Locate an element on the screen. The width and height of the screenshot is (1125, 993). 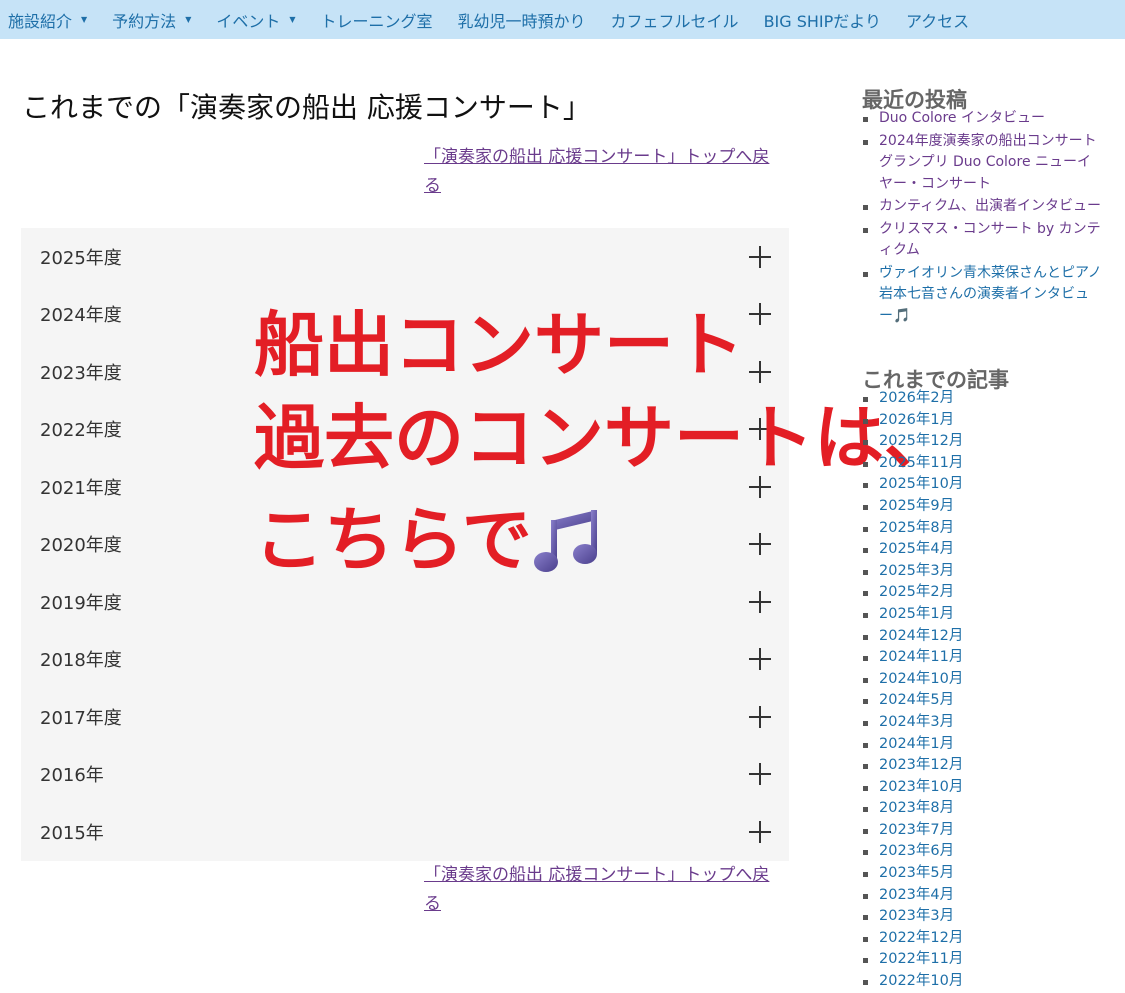
archive-link: 2025年8月 is located at coordinates (916, 528).